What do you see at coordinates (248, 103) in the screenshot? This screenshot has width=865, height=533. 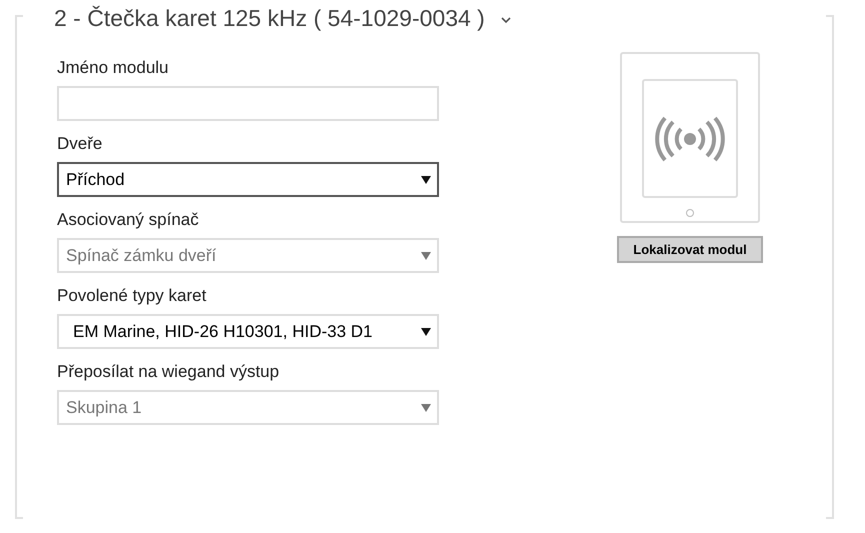 I see `input-field` at bounding box center [248, 103].